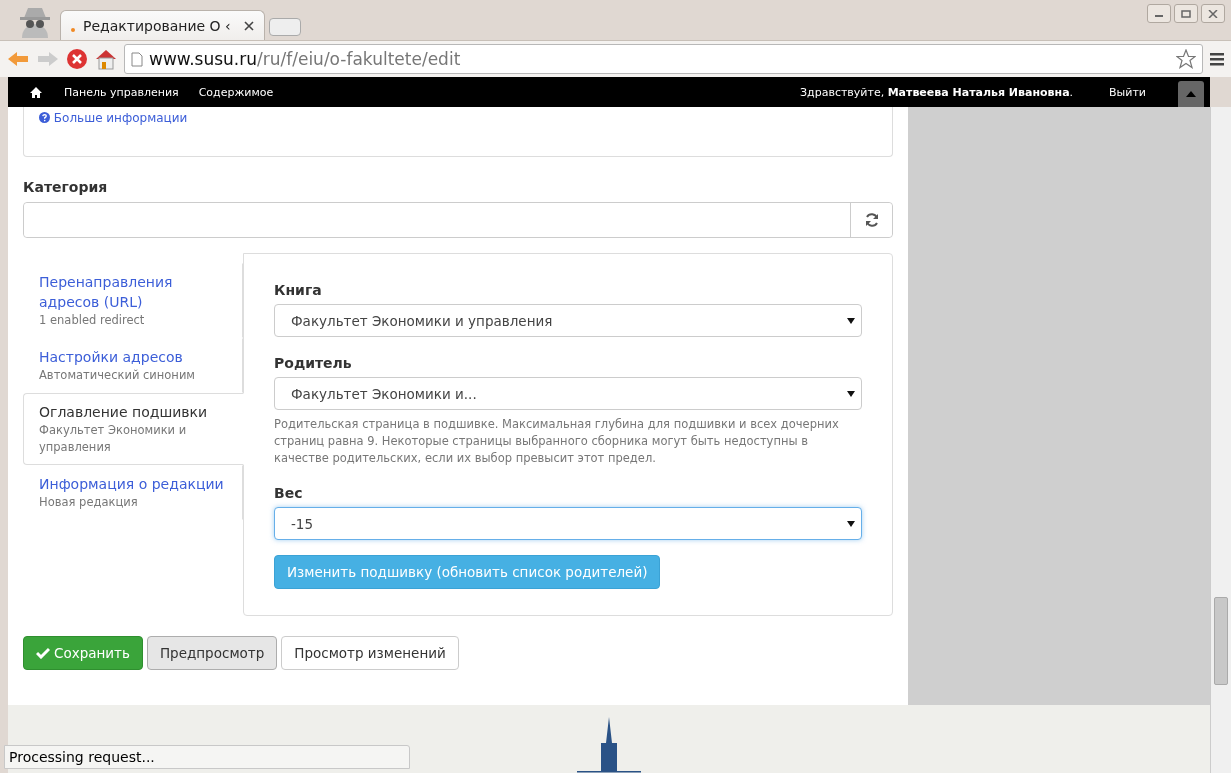 The width and height of the screenshot is (1231, 773). I want to click on minimize-button, so click(1159, 13).